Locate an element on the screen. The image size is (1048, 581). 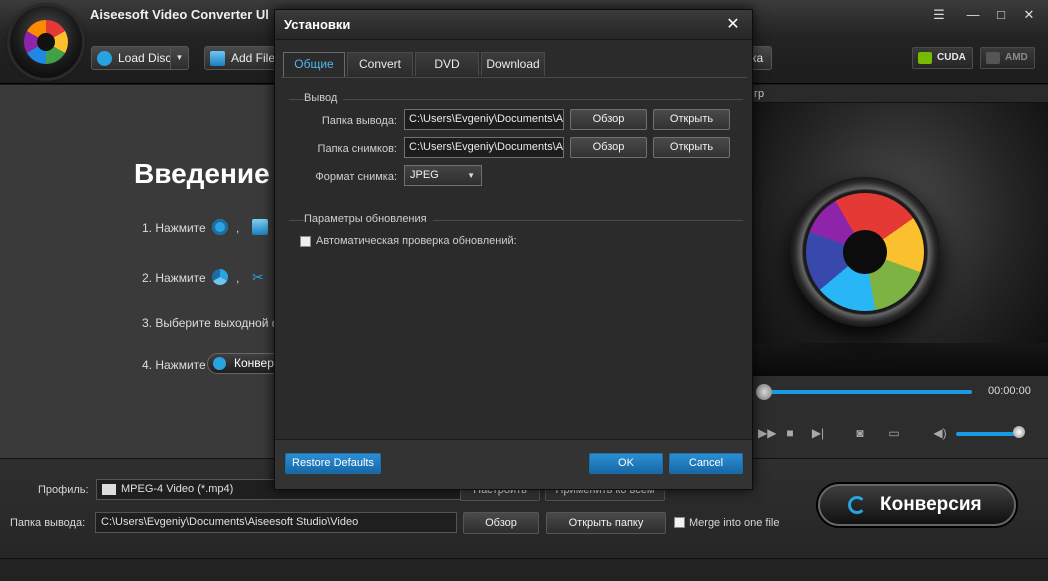
snapshot-folder-label: Папка снимков: is located at coordinates (357, 149).